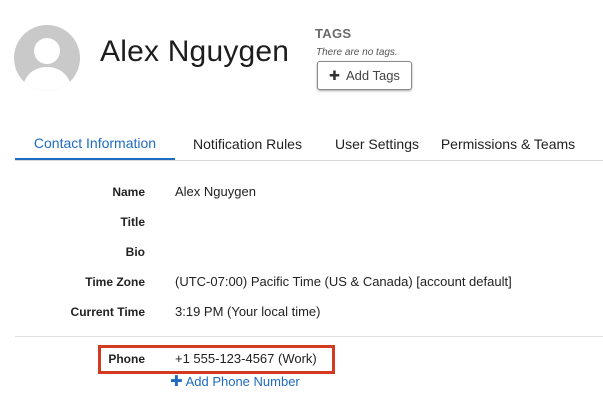 This screenshot has width=603, height=401. What do you see at coordinates (135, 252) in the screenshot?
I see `field-label: Bio` at bounding box center [135, 252].